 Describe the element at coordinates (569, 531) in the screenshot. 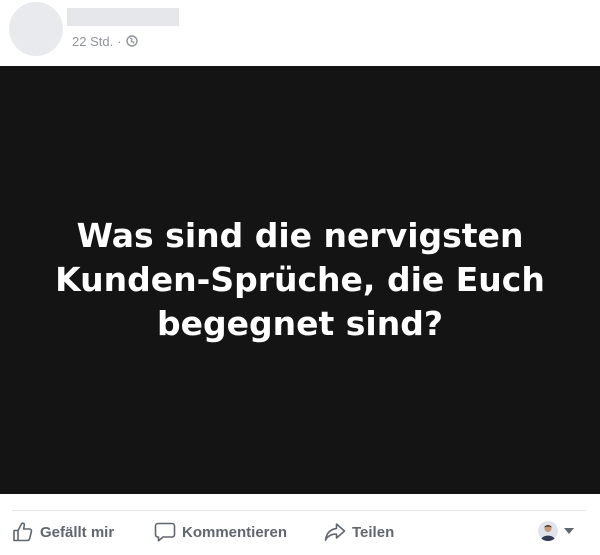

I see `chevron-down-icon` at that location.